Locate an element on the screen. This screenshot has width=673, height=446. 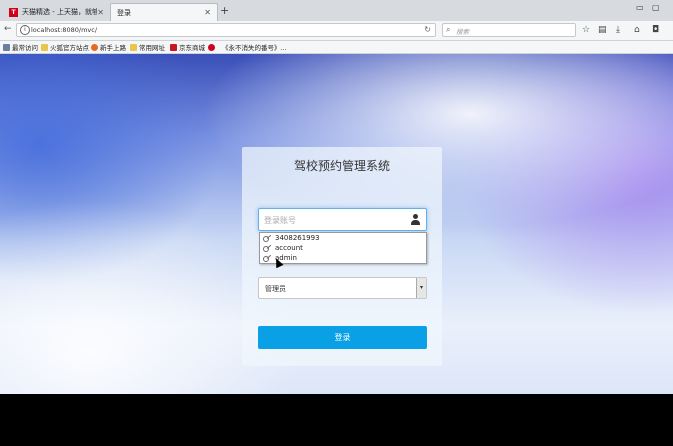
tab-tmall: T 天猫精选 - 上天猫，就够了 ✕ is located at coordinates (56, 12).